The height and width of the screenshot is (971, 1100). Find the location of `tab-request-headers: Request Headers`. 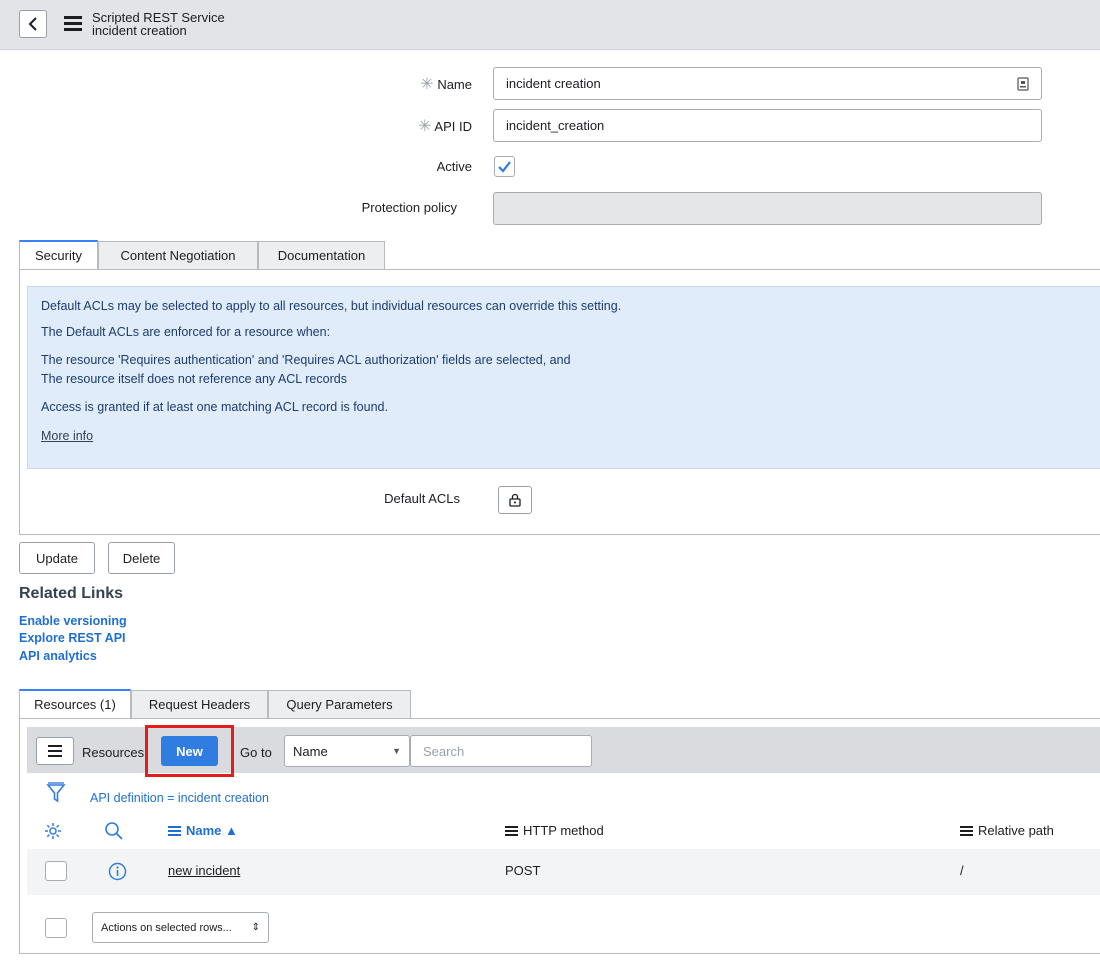

tab-request-headers: Request Headers is located at coordinates (199, 704).